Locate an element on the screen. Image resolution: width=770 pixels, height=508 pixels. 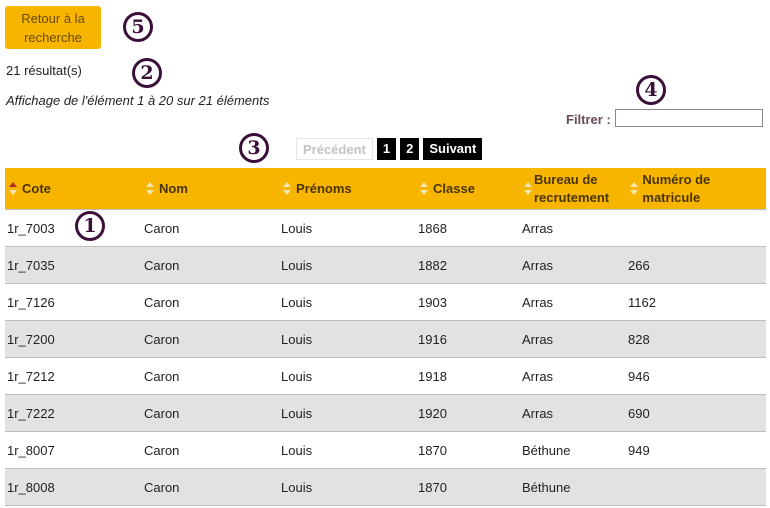
column-label: Classe is located at coordinates (454, 188).